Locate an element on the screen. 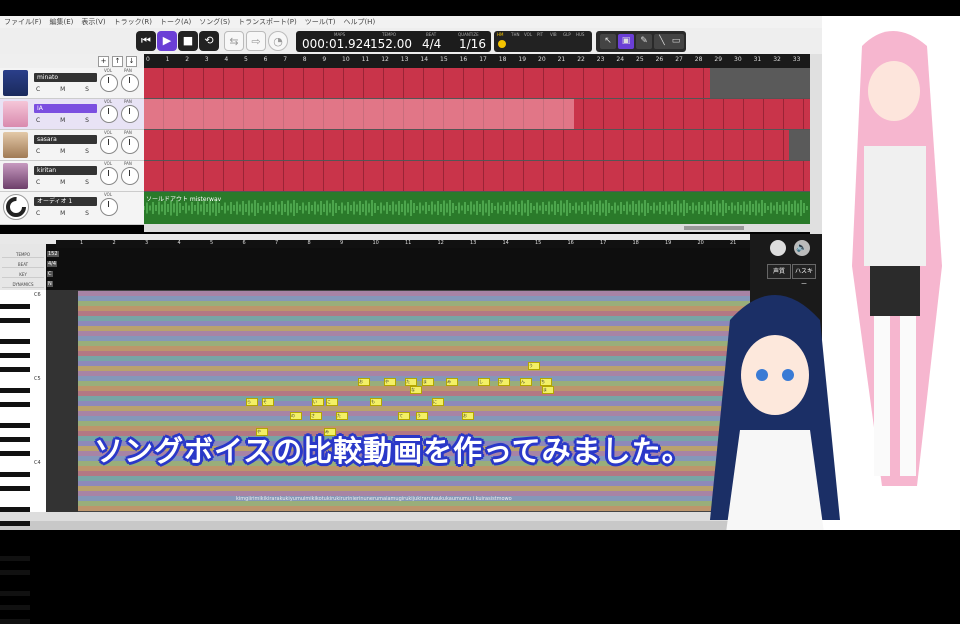  mode-pit: PIT is located at coordinates (540, 34).